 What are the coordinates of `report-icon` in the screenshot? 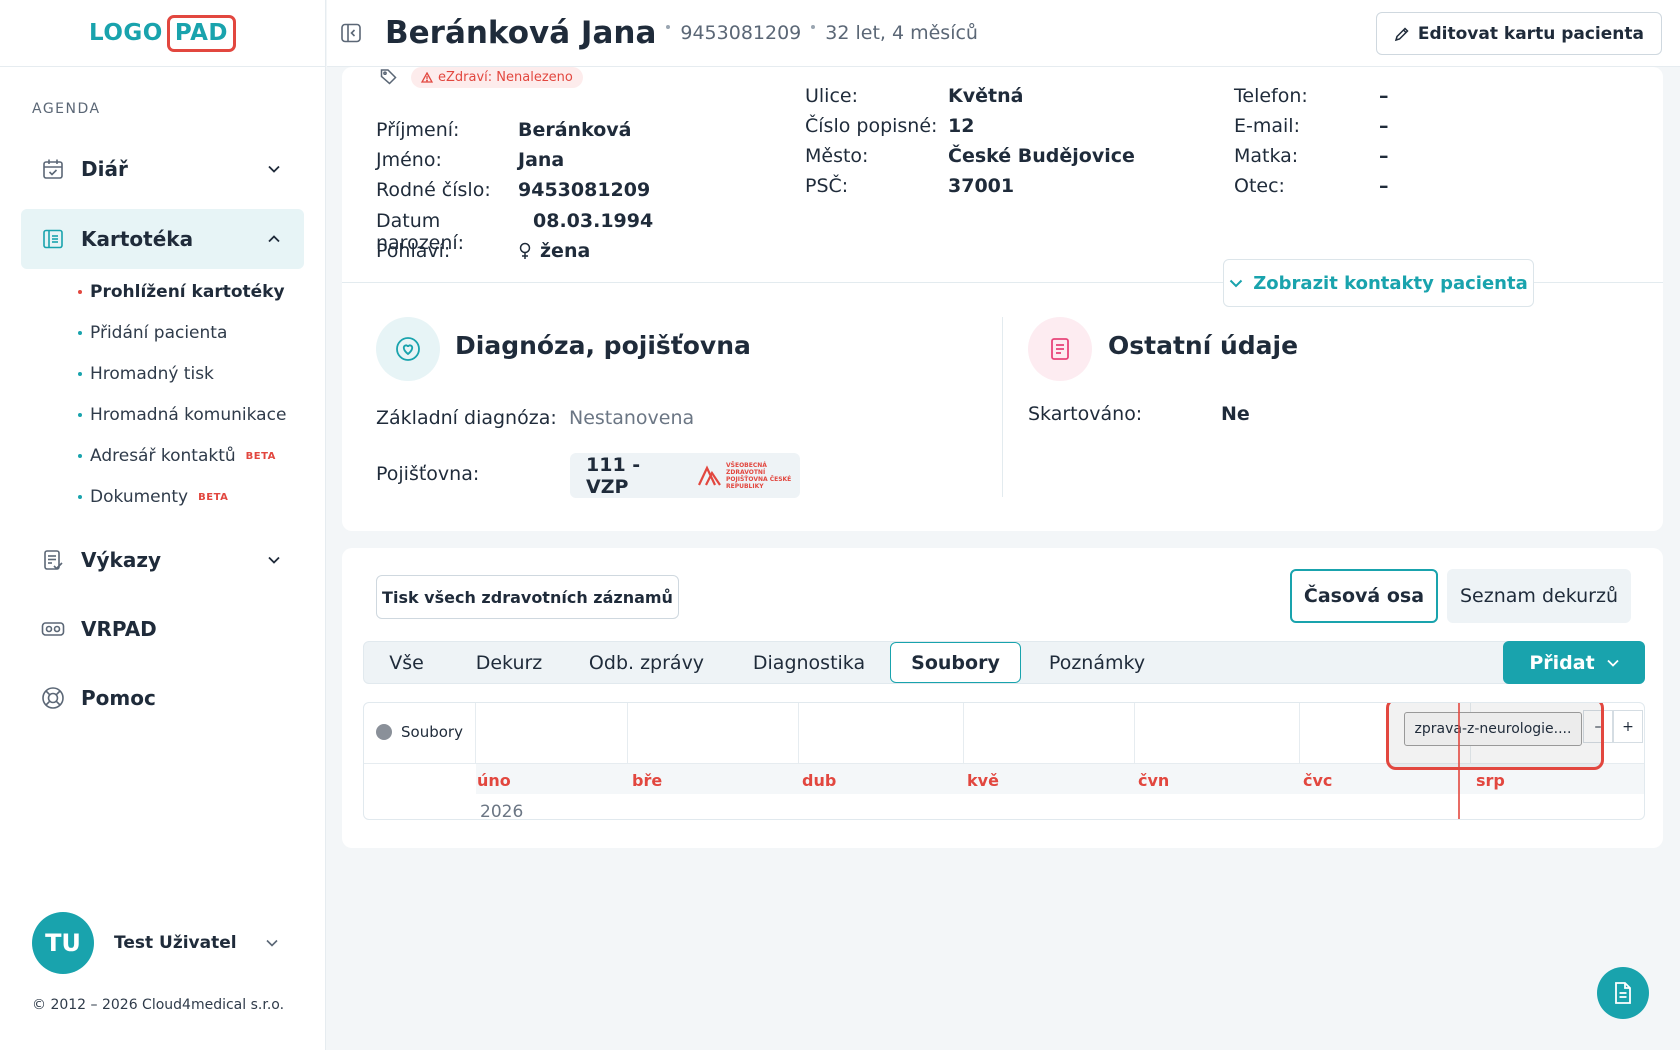 It's located at (53, 560).